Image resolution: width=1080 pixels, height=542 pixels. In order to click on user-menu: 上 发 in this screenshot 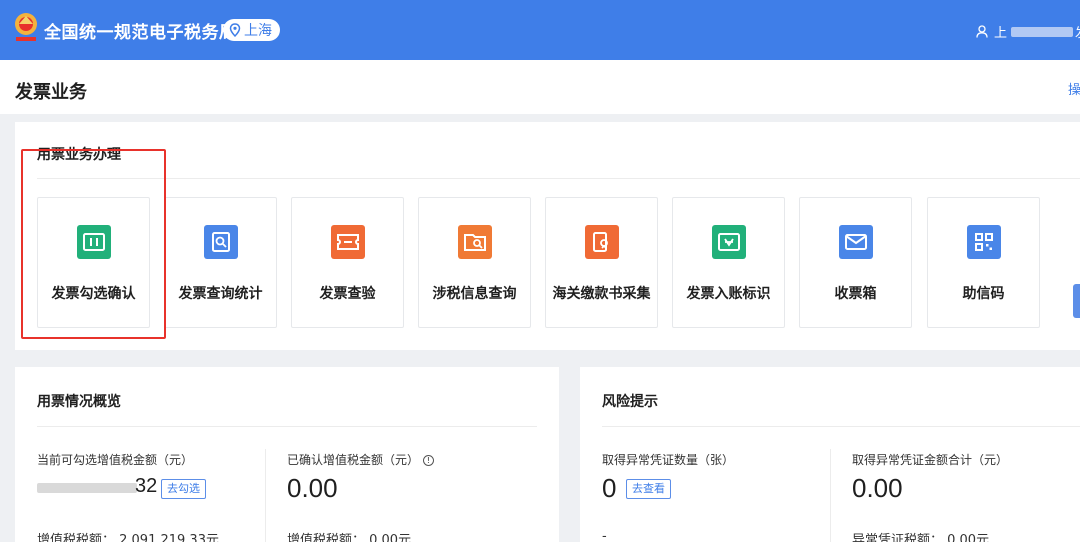, I will do `click(1028, 31)`.